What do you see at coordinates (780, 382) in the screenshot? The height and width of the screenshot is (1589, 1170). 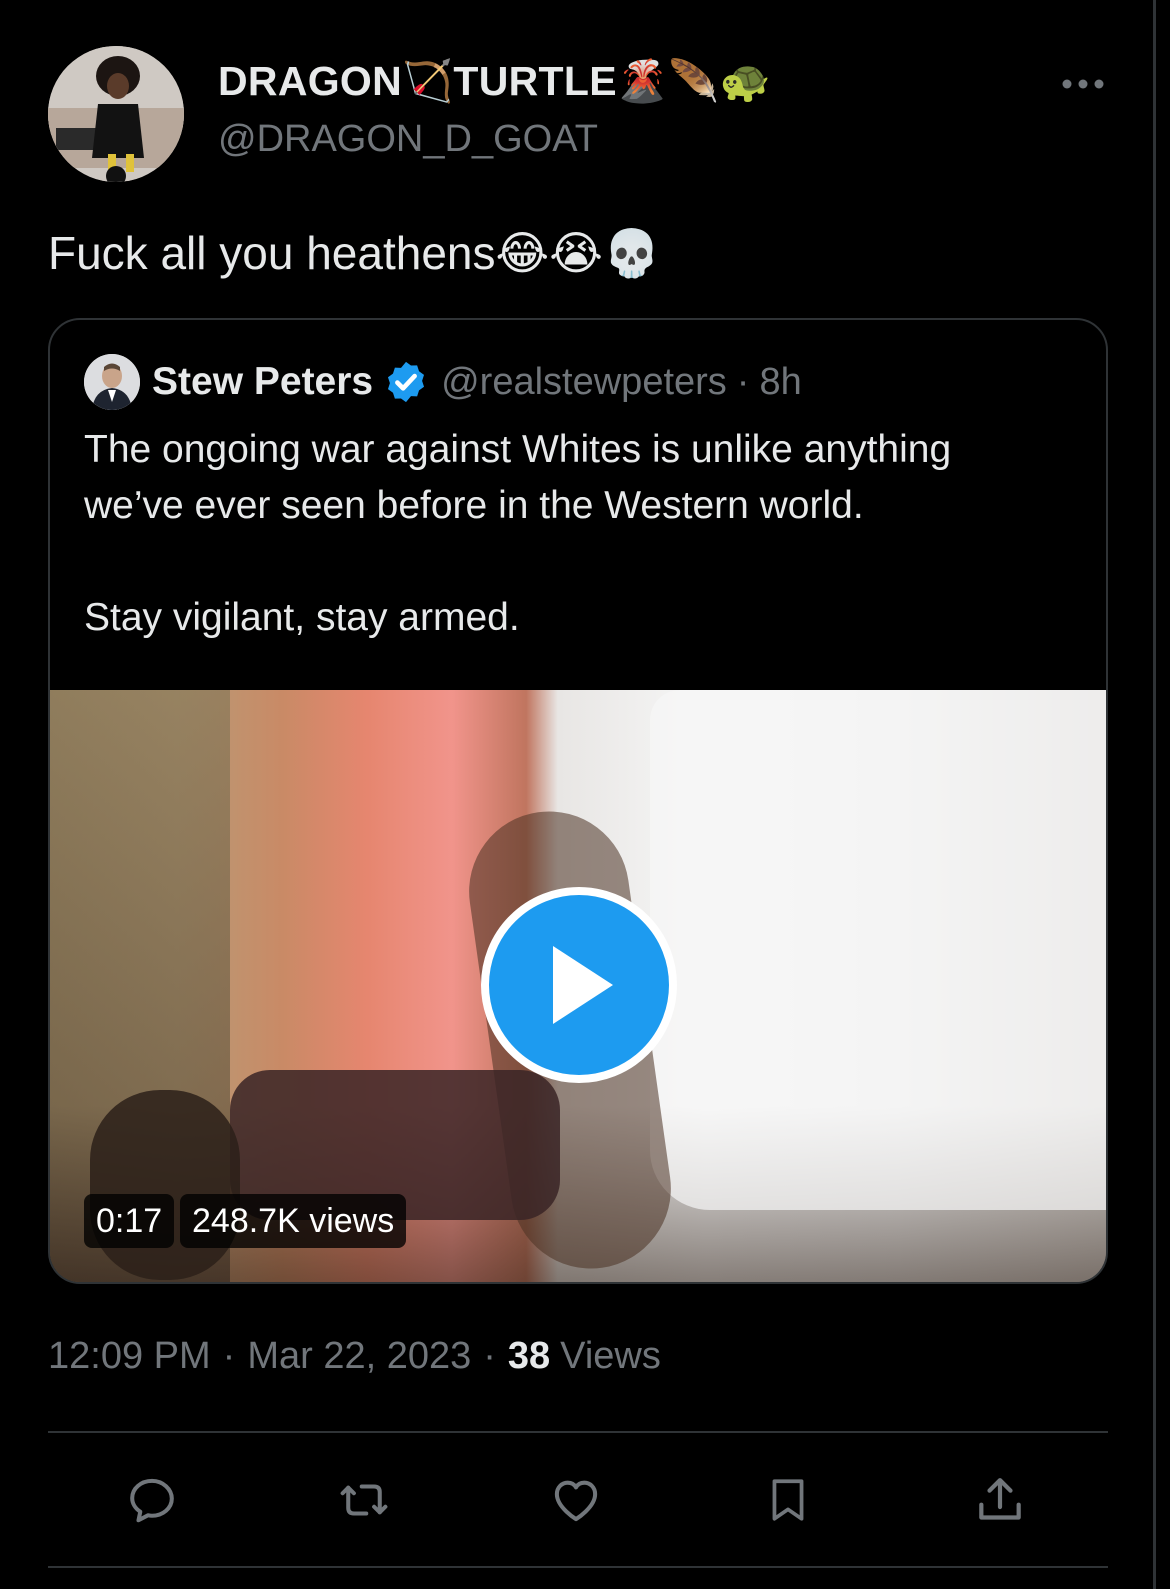 I see `quoted-timestamp: 8h` at bounding box center [780, 382].